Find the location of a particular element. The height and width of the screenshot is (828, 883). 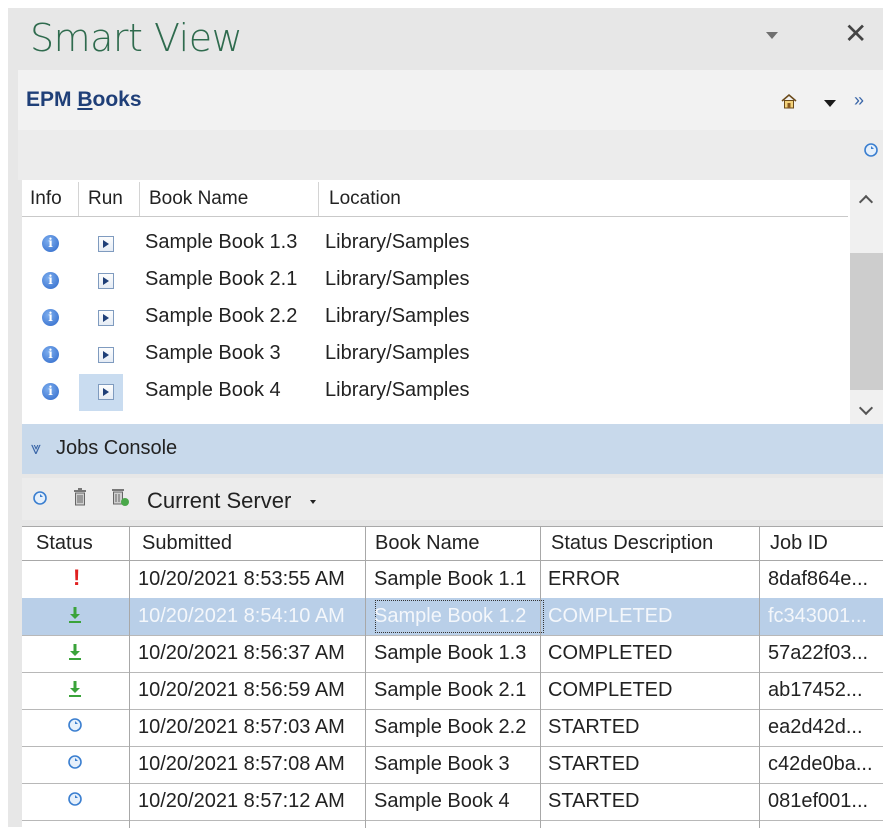

book-row: i Sample Book 2.2 Library/Samples is located at coordinates (435, 318).